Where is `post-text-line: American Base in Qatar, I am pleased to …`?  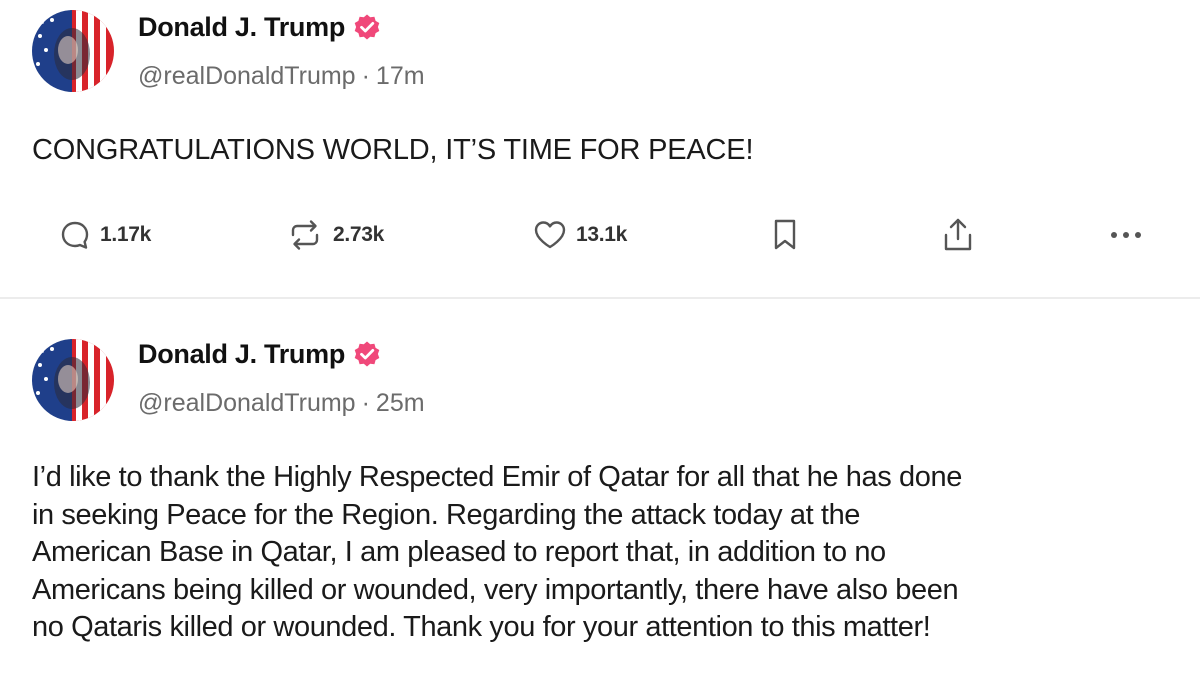
post-text-line: American Base in Qatar, I am pleased to … is located at coordinates (459, 552).